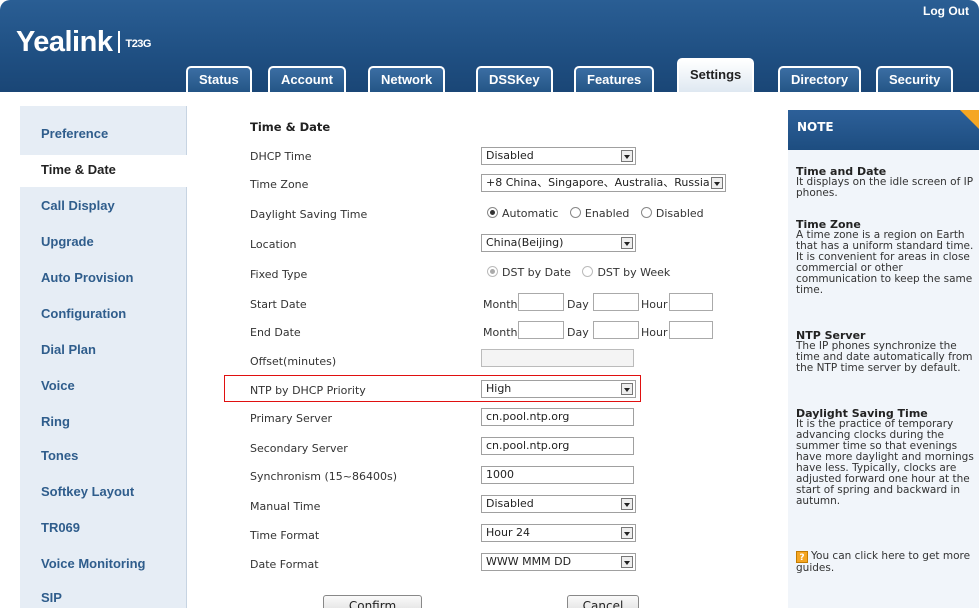 This screenshot has width=979, height=608. I want to click on dst-by-date-label: DST by Date, so click(536, 272).